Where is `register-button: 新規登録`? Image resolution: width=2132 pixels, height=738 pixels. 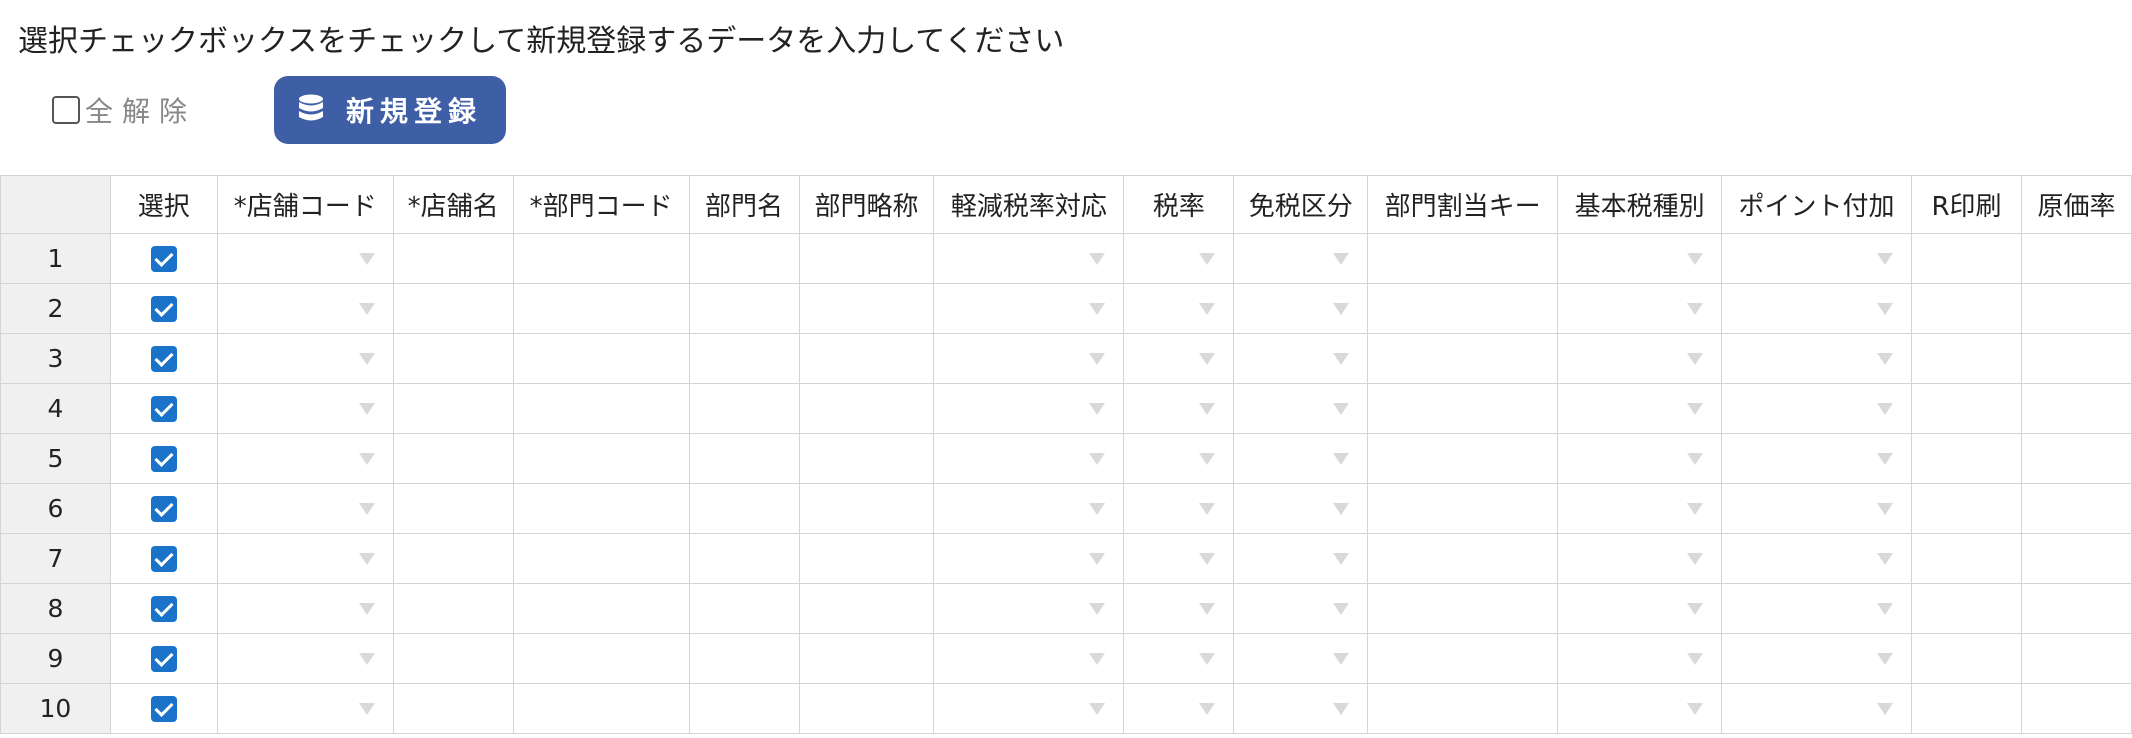 register-button: 新規登録 is located at coordinates (390, 110).